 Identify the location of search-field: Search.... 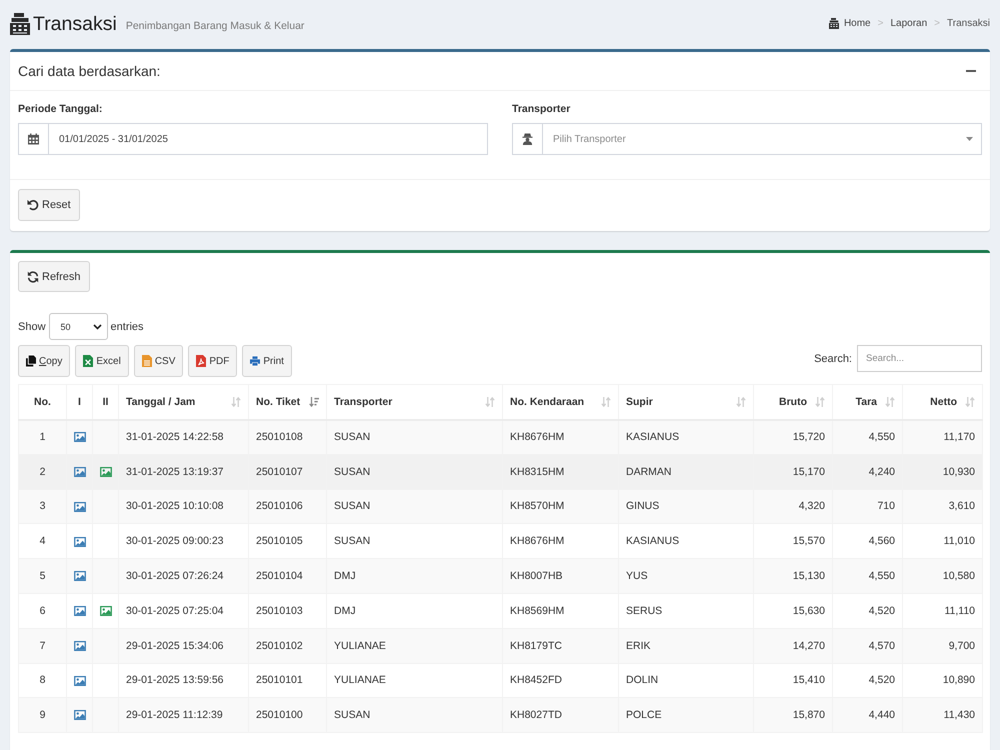
(919, 358).